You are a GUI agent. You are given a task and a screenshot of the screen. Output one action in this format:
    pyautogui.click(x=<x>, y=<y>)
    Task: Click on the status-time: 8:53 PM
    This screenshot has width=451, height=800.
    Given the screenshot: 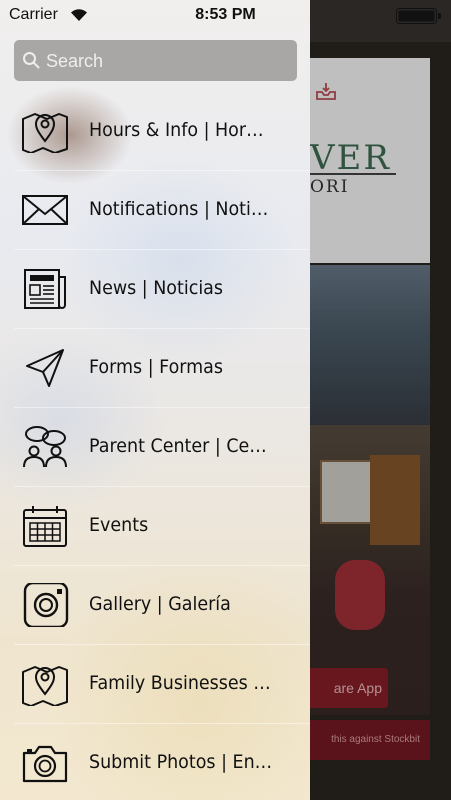 What is the action you would take?
    pyautogui.click(x=225, y=14)
    